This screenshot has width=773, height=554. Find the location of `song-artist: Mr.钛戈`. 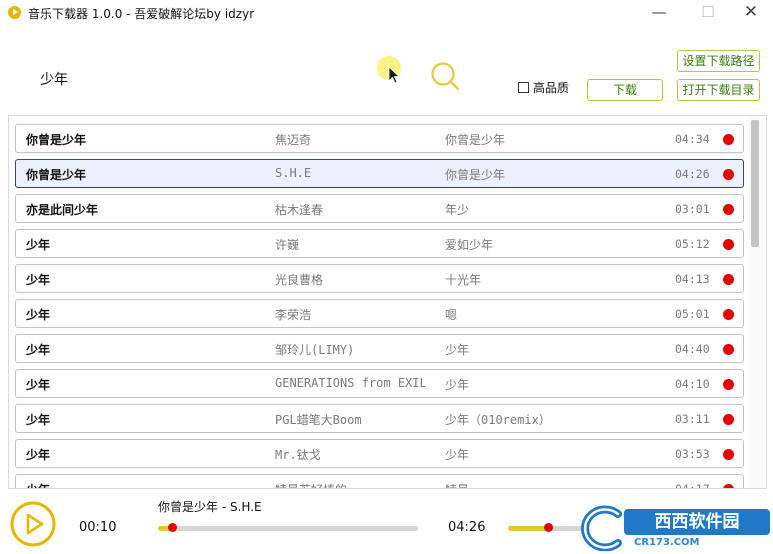

song-artist: Mr.钛戈 is located at coordinates (298, 455).